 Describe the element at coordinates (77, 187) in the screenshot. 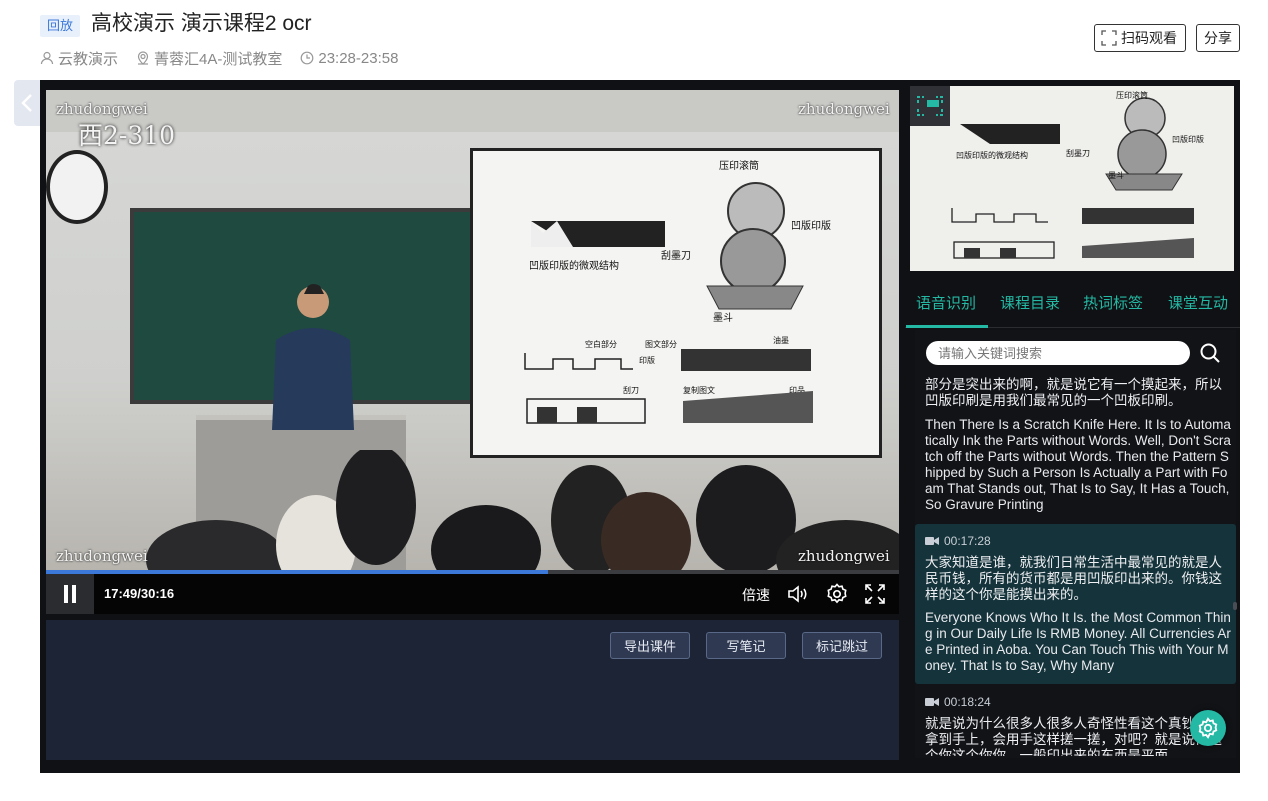

I see `wall-clock` at that location.